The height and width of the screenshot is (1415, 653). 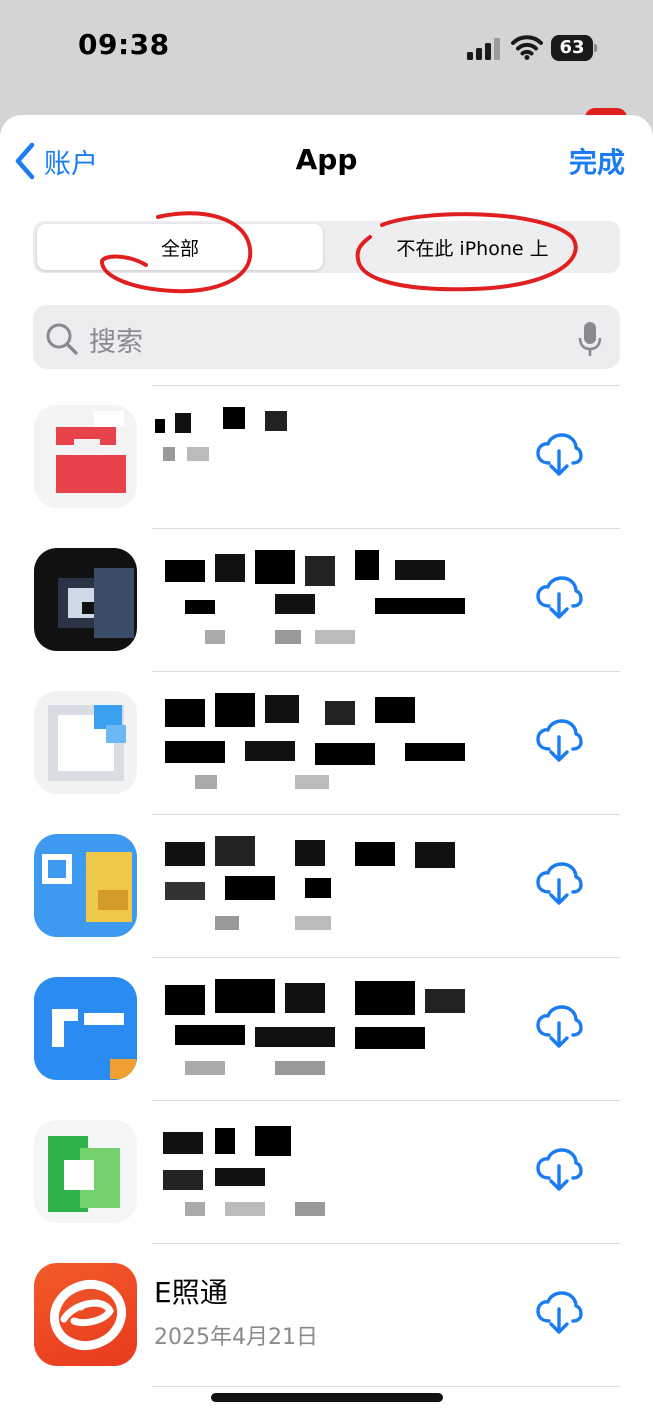 I want to click on battery-level: 63, so click(x=572, y=47).